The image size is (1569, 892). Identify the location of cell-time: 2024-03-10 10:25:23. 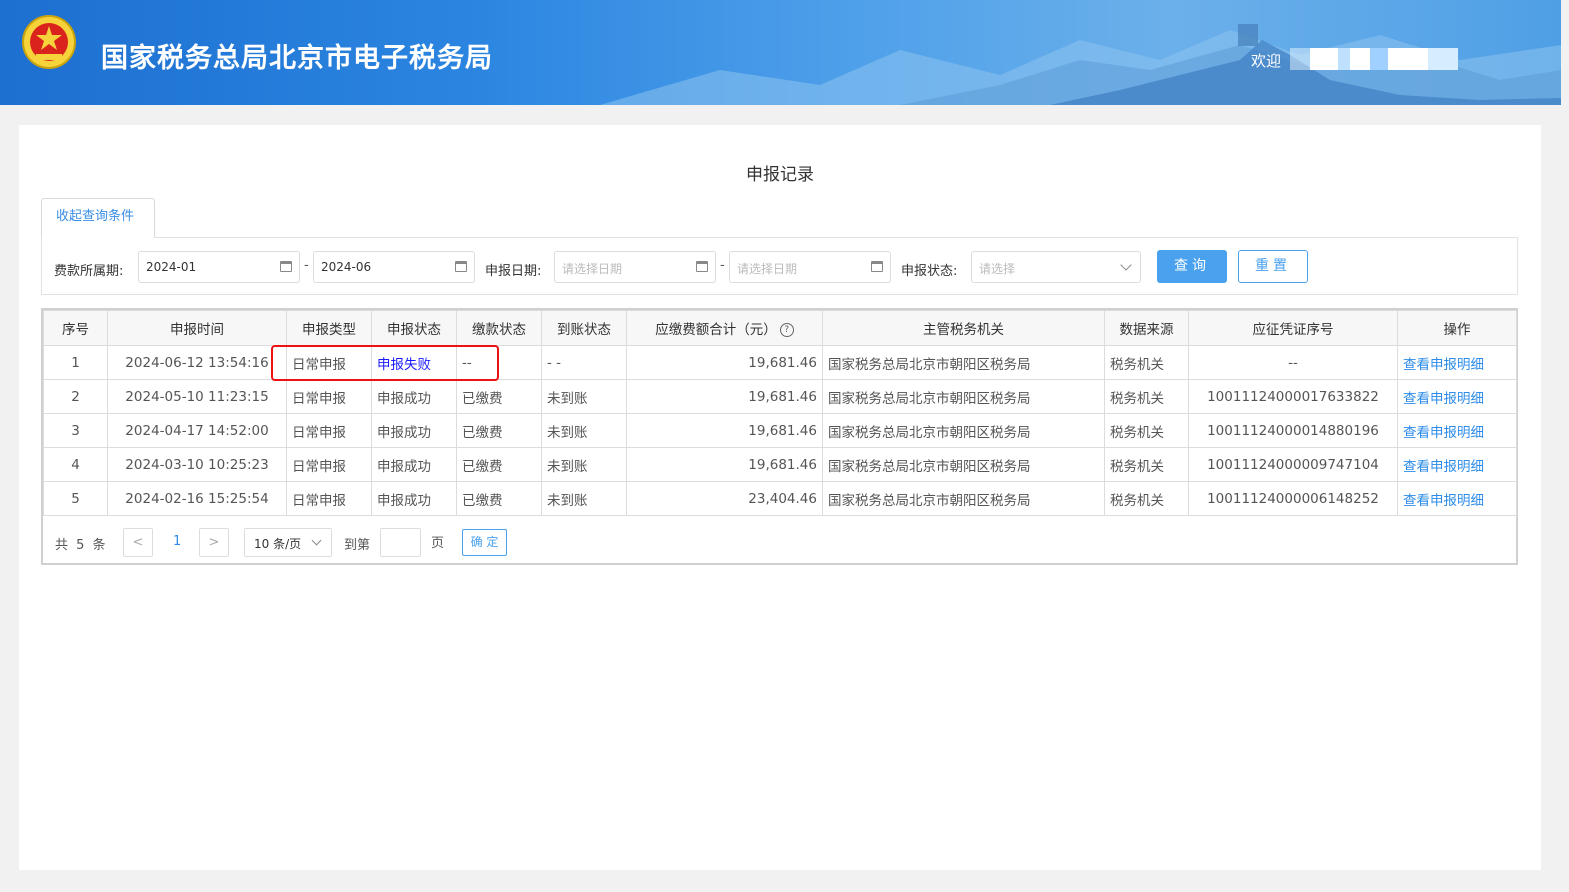
(197, 464).